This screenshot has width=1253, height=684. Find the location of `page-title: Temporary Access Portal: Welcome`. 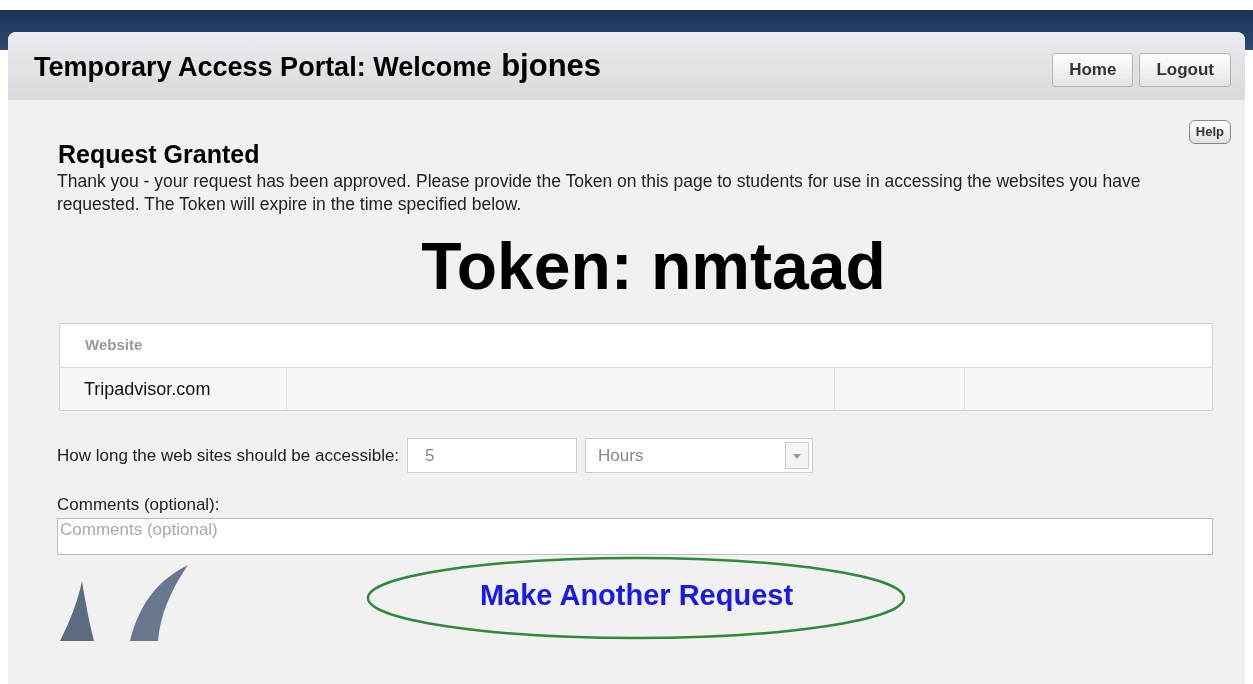

page-title: Temporary Access Portal: Welcome is located at coordinates (263, 67).